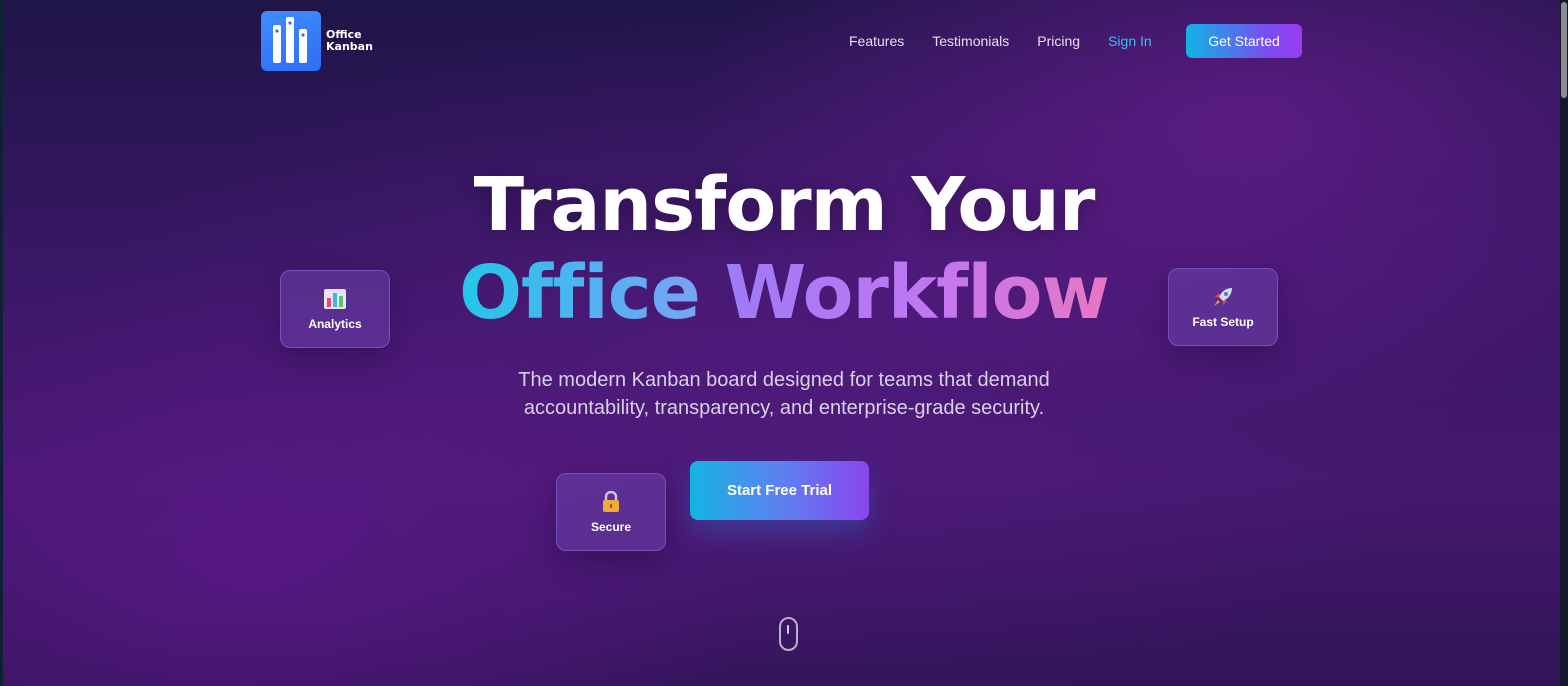  What do you see at coordinates (1130, 41) in the screenshot?
I see `nav-link-sign-in: Sign In` at bounding box center [1130, 41].